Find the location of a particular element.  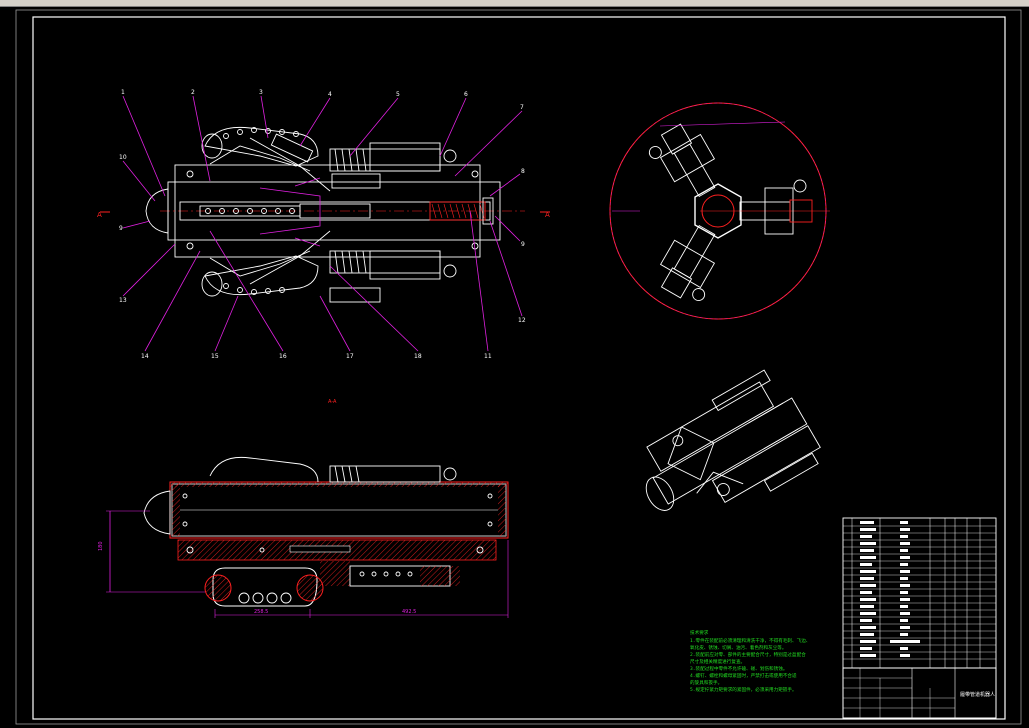

callout-13: 13 is located at coordinates (123, 300).